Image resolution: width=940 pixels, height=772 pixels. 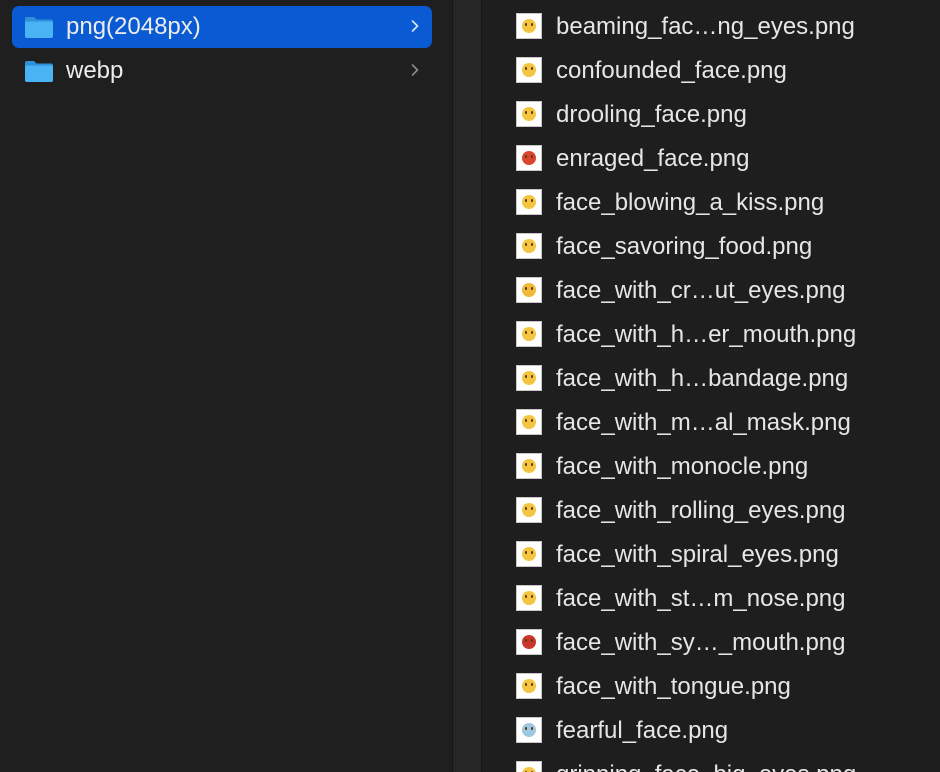 I want to click on hand-over-mouth-face-thumbnail-icon, so click(x=529, y=334).